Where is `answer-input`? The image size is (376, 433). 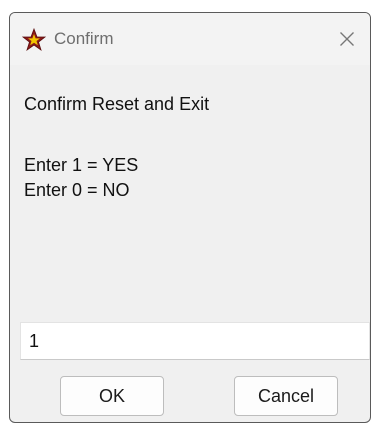 answer-input is located at coordinates (195, 341).